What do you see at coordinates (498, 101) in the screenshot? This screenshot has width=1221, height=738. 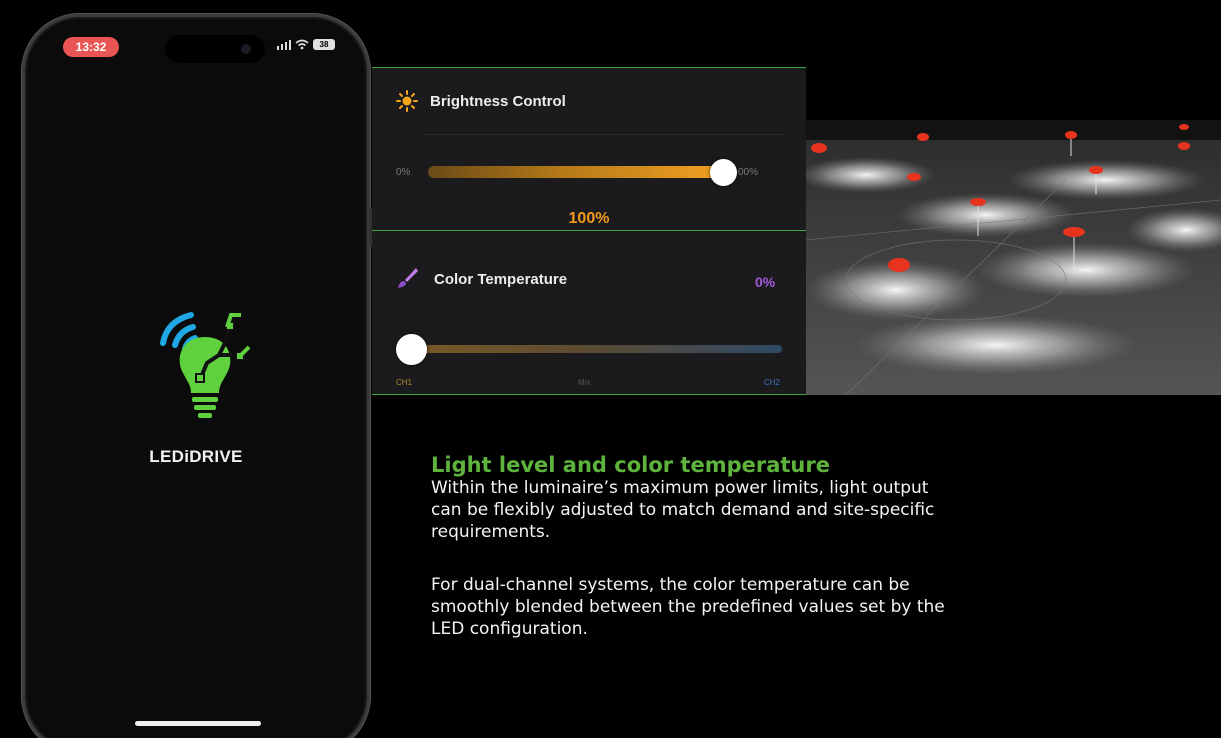 I see `brightness-title: Brightness Control` at bounding box center [498, 101].